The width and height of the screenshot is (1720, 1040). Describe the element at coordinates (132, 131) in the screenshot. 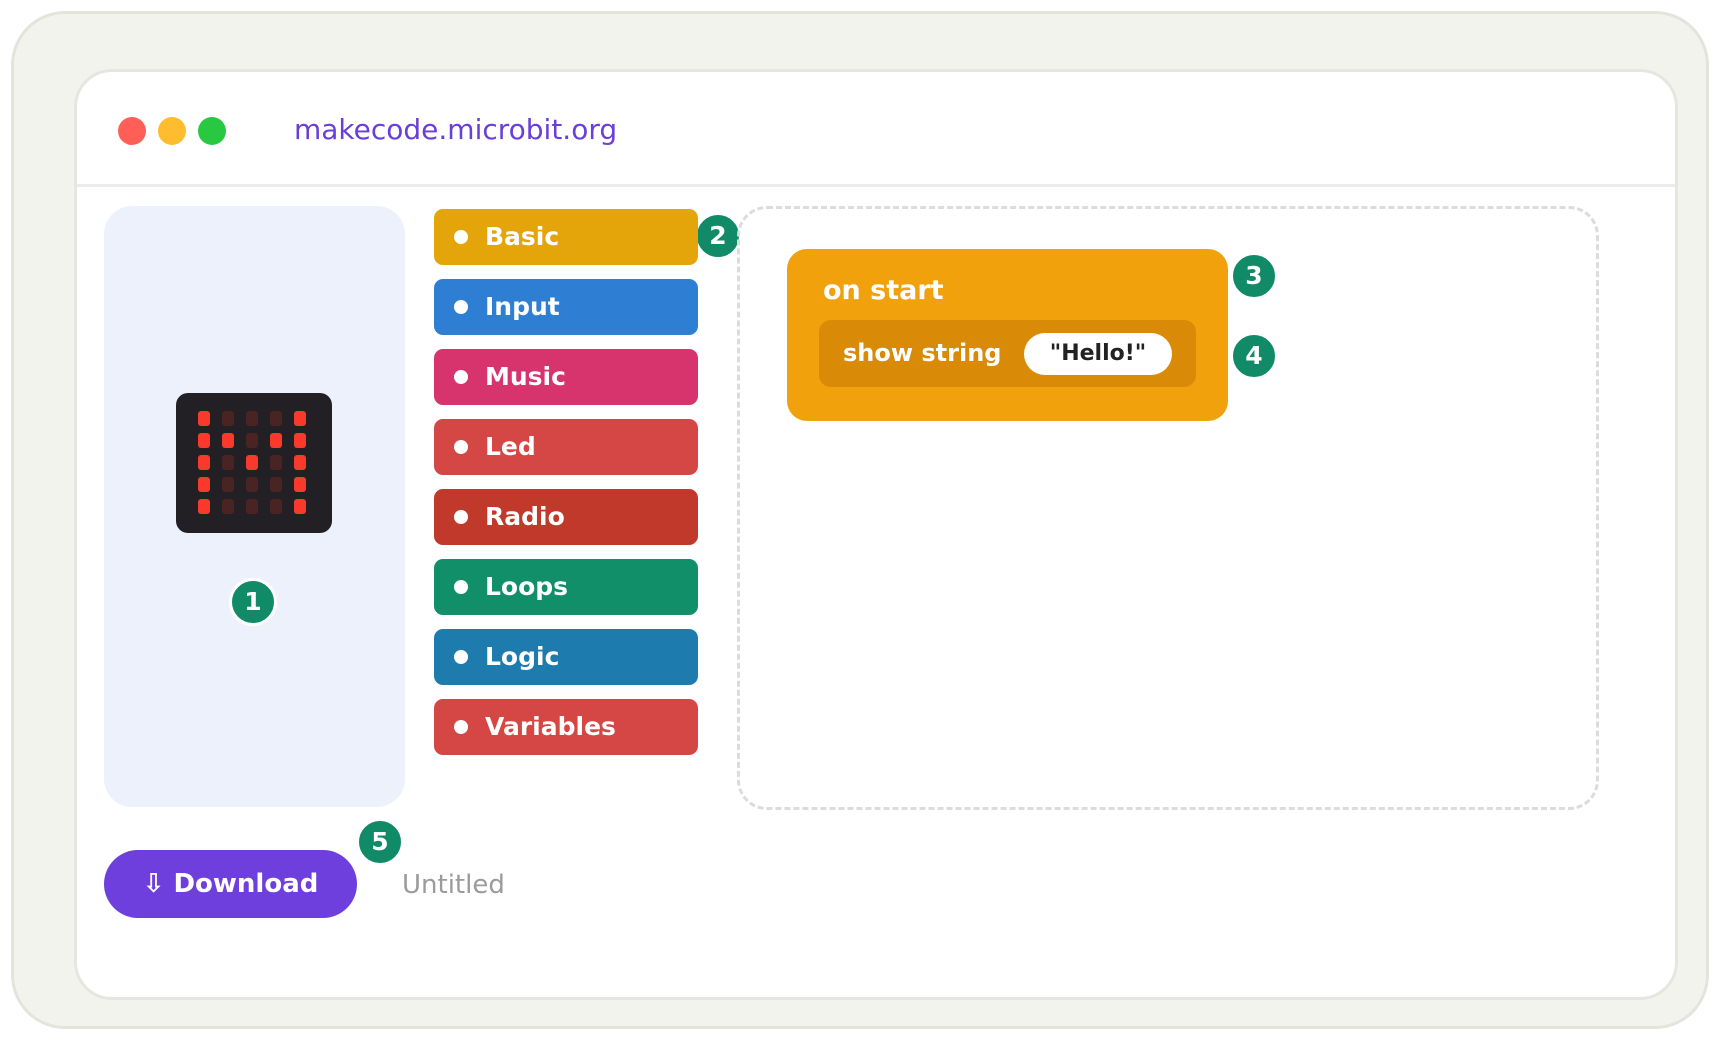

I see `close-window-icon` at that location.